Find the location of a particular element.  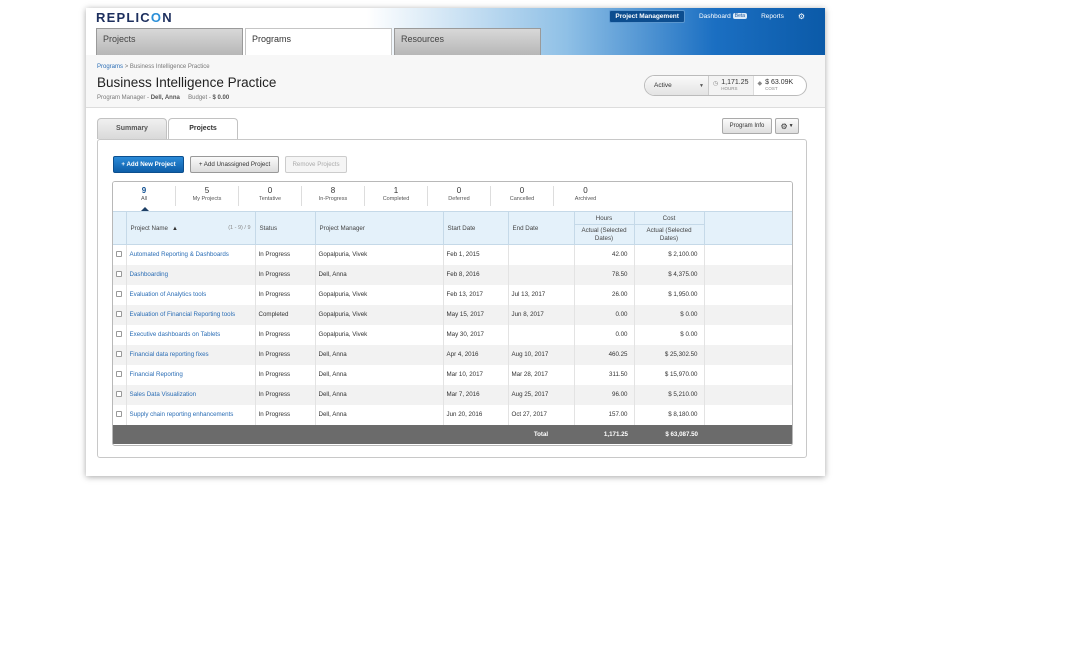

filter-tentative: 0 Tentative is located at coordinates (270, 196).